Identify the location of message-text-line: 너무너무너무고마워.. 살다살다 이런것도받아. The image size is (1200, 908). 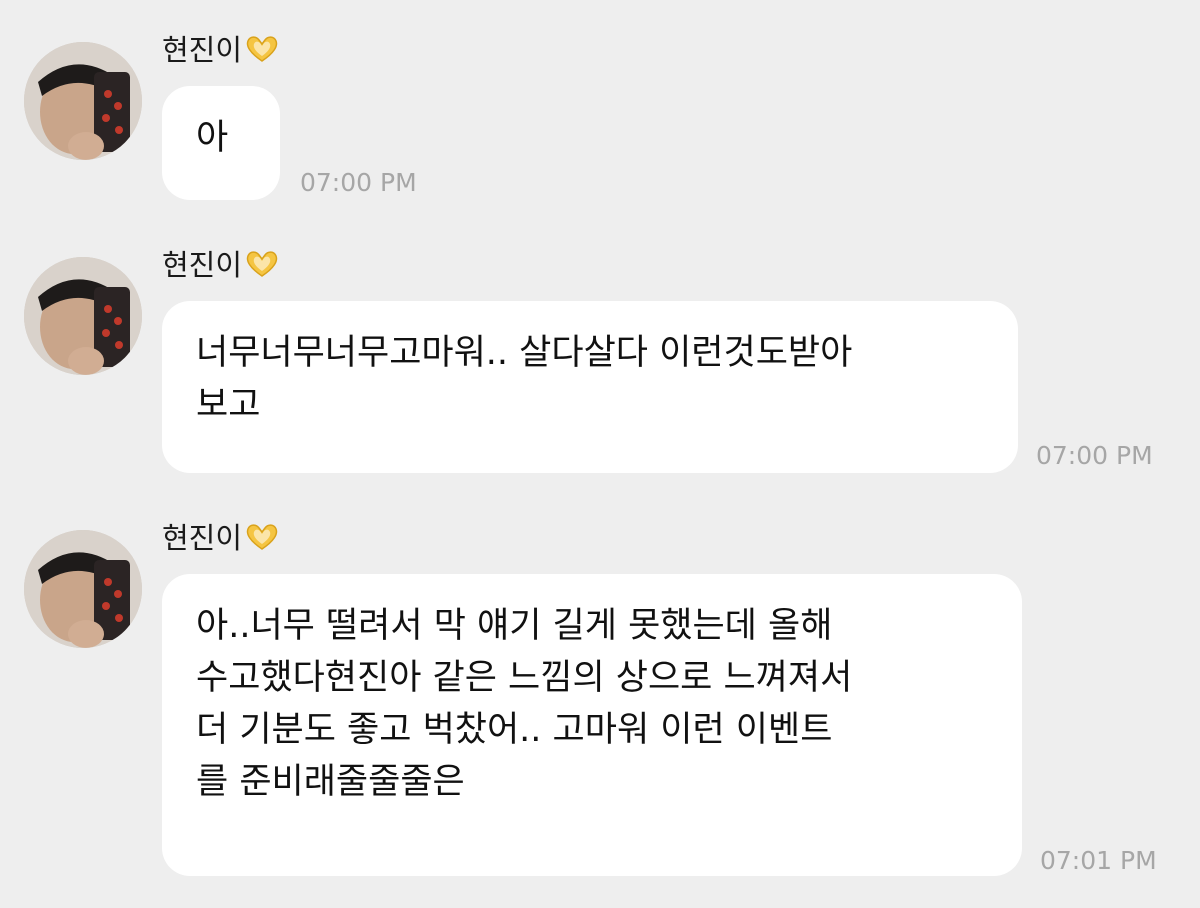
(524, 353).